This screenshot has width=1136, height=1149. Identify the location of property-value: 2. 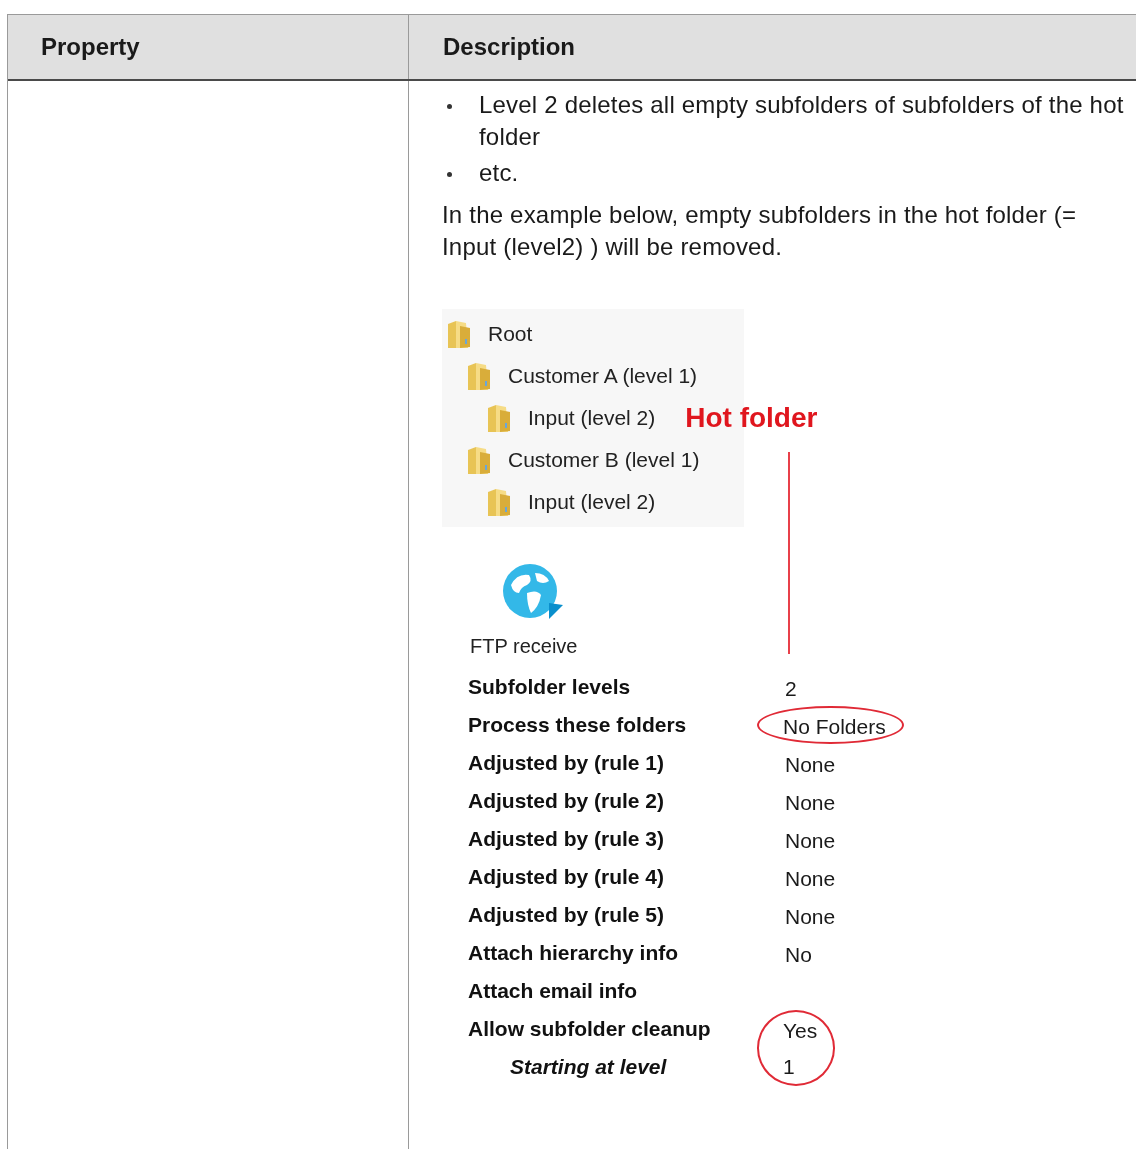
(791, 688).